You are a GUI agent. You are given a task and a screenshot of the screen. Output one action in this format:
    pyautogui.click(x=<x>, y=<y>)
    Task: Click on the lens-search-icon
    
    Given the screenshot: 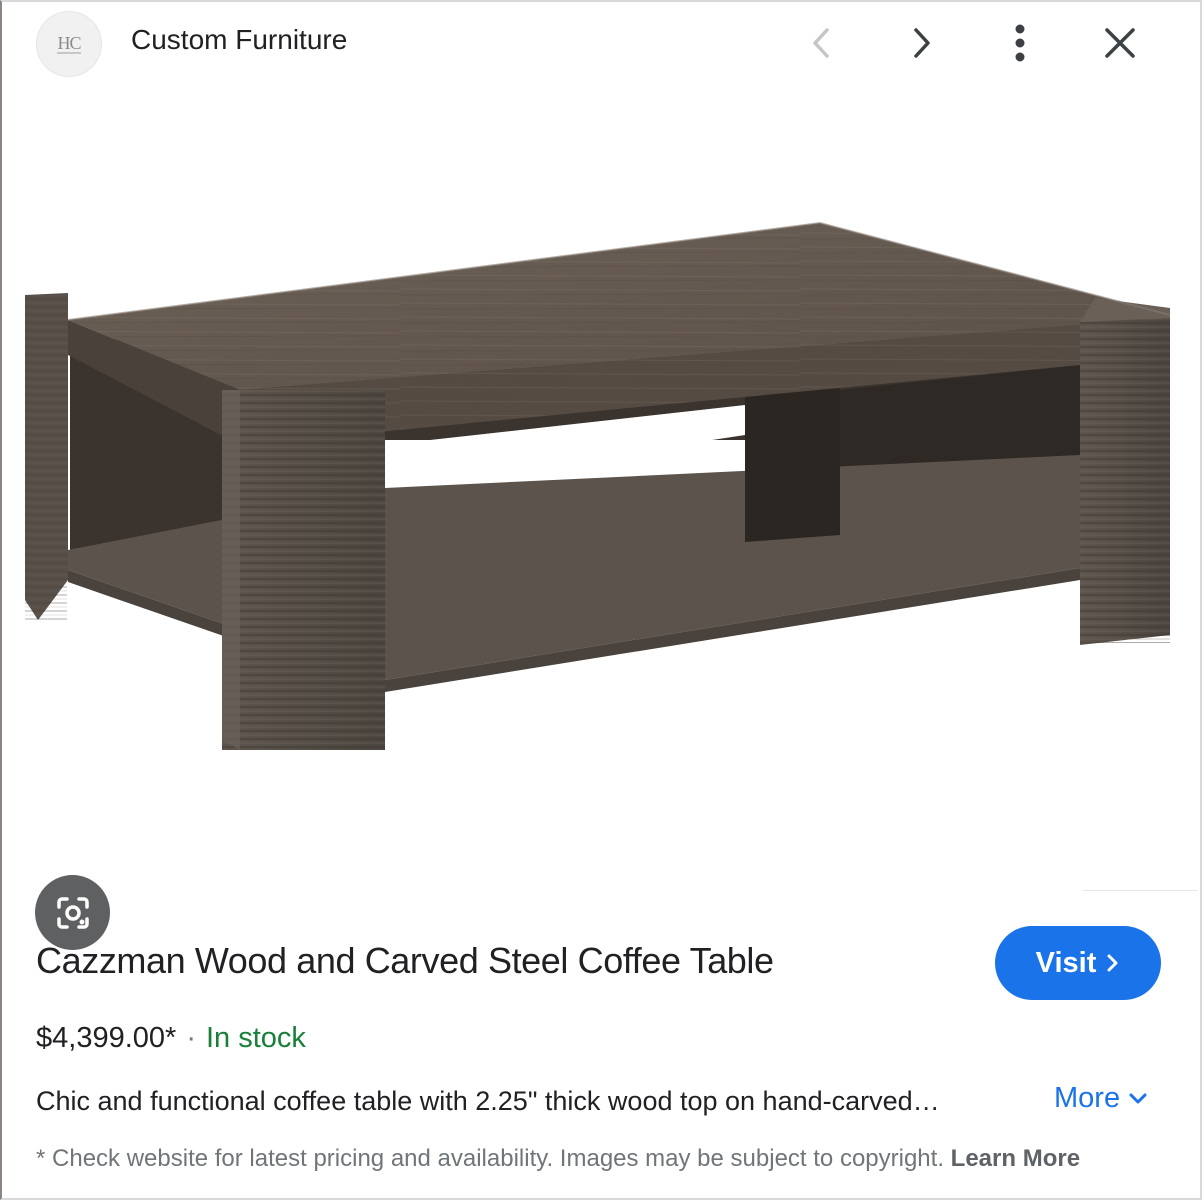 What is the action you would take?
    pyautogui.click(x=72, y=912)
    